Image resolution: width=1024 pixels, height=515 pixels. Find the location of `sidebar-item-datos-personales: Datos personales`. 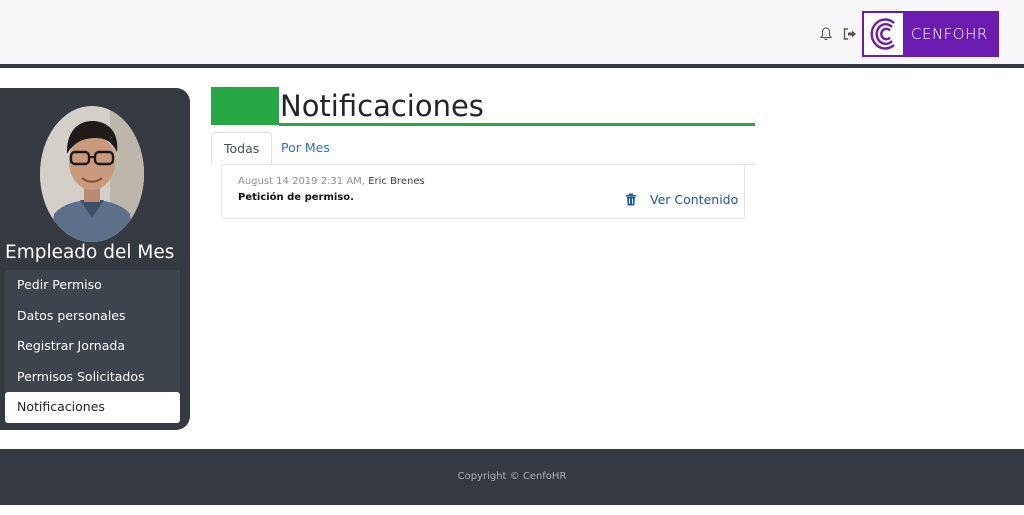

sidebar-item-datos-personales: Datos personales is located at coordinates (92, 315).